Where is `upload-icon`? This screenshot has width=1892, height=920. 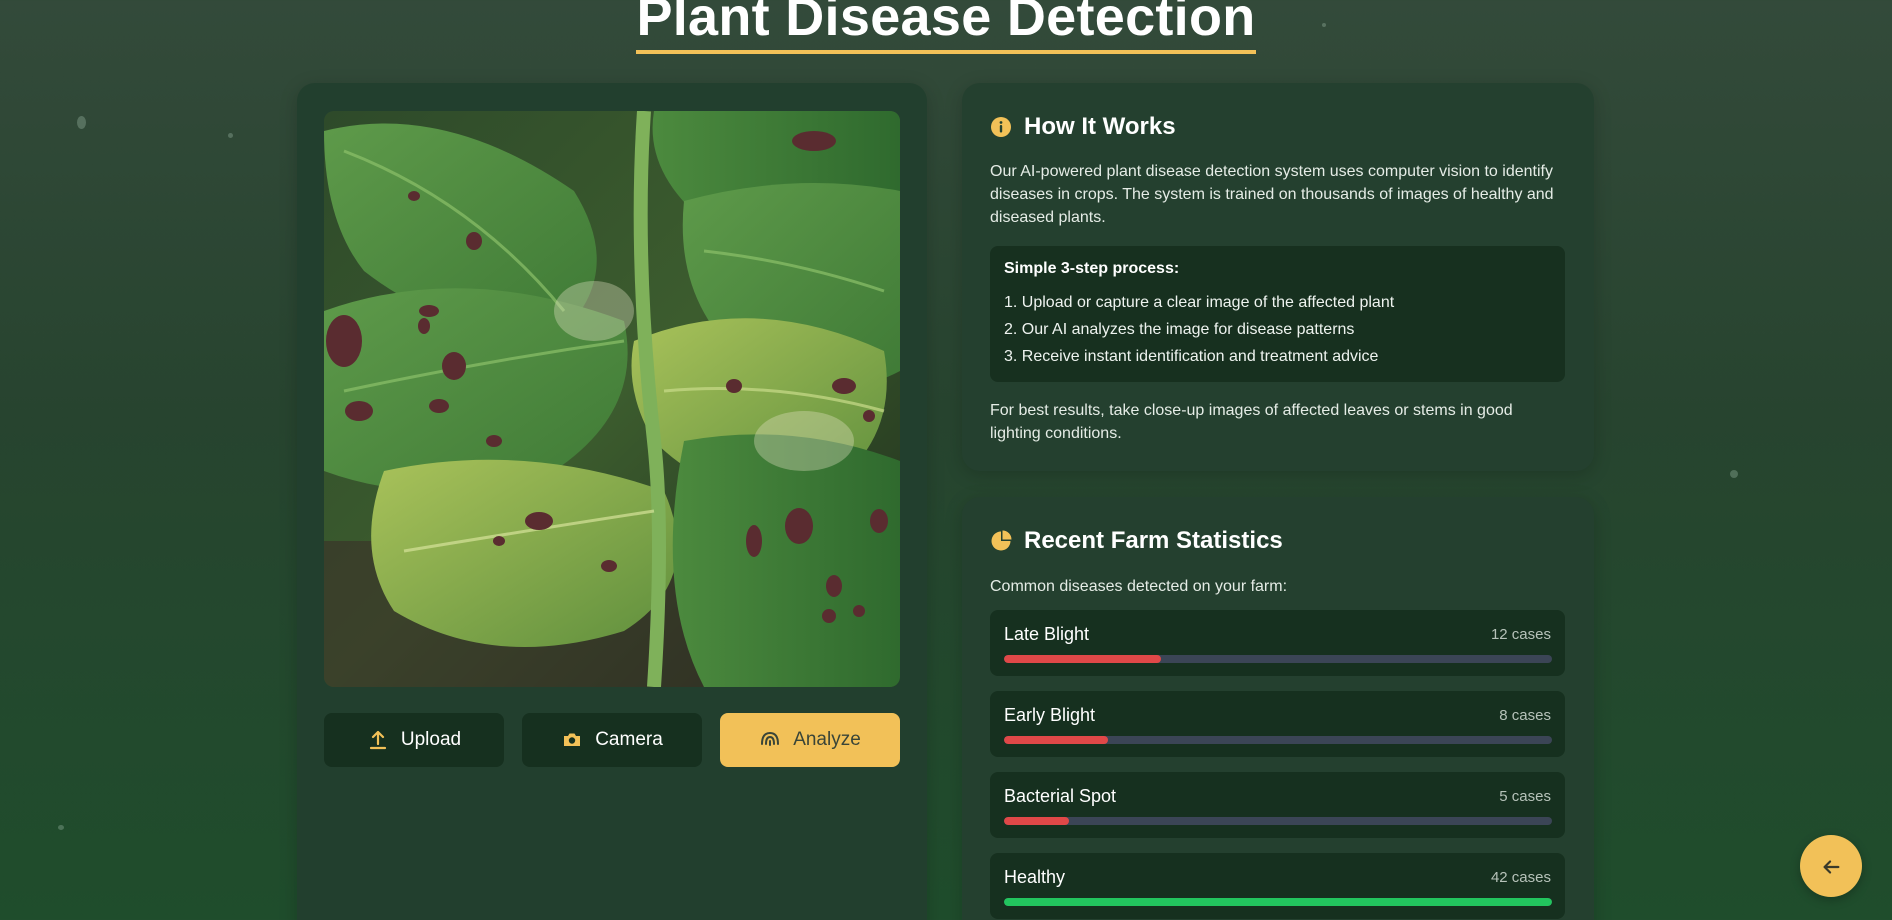 upload-icon is located at coordinates (378, 740).